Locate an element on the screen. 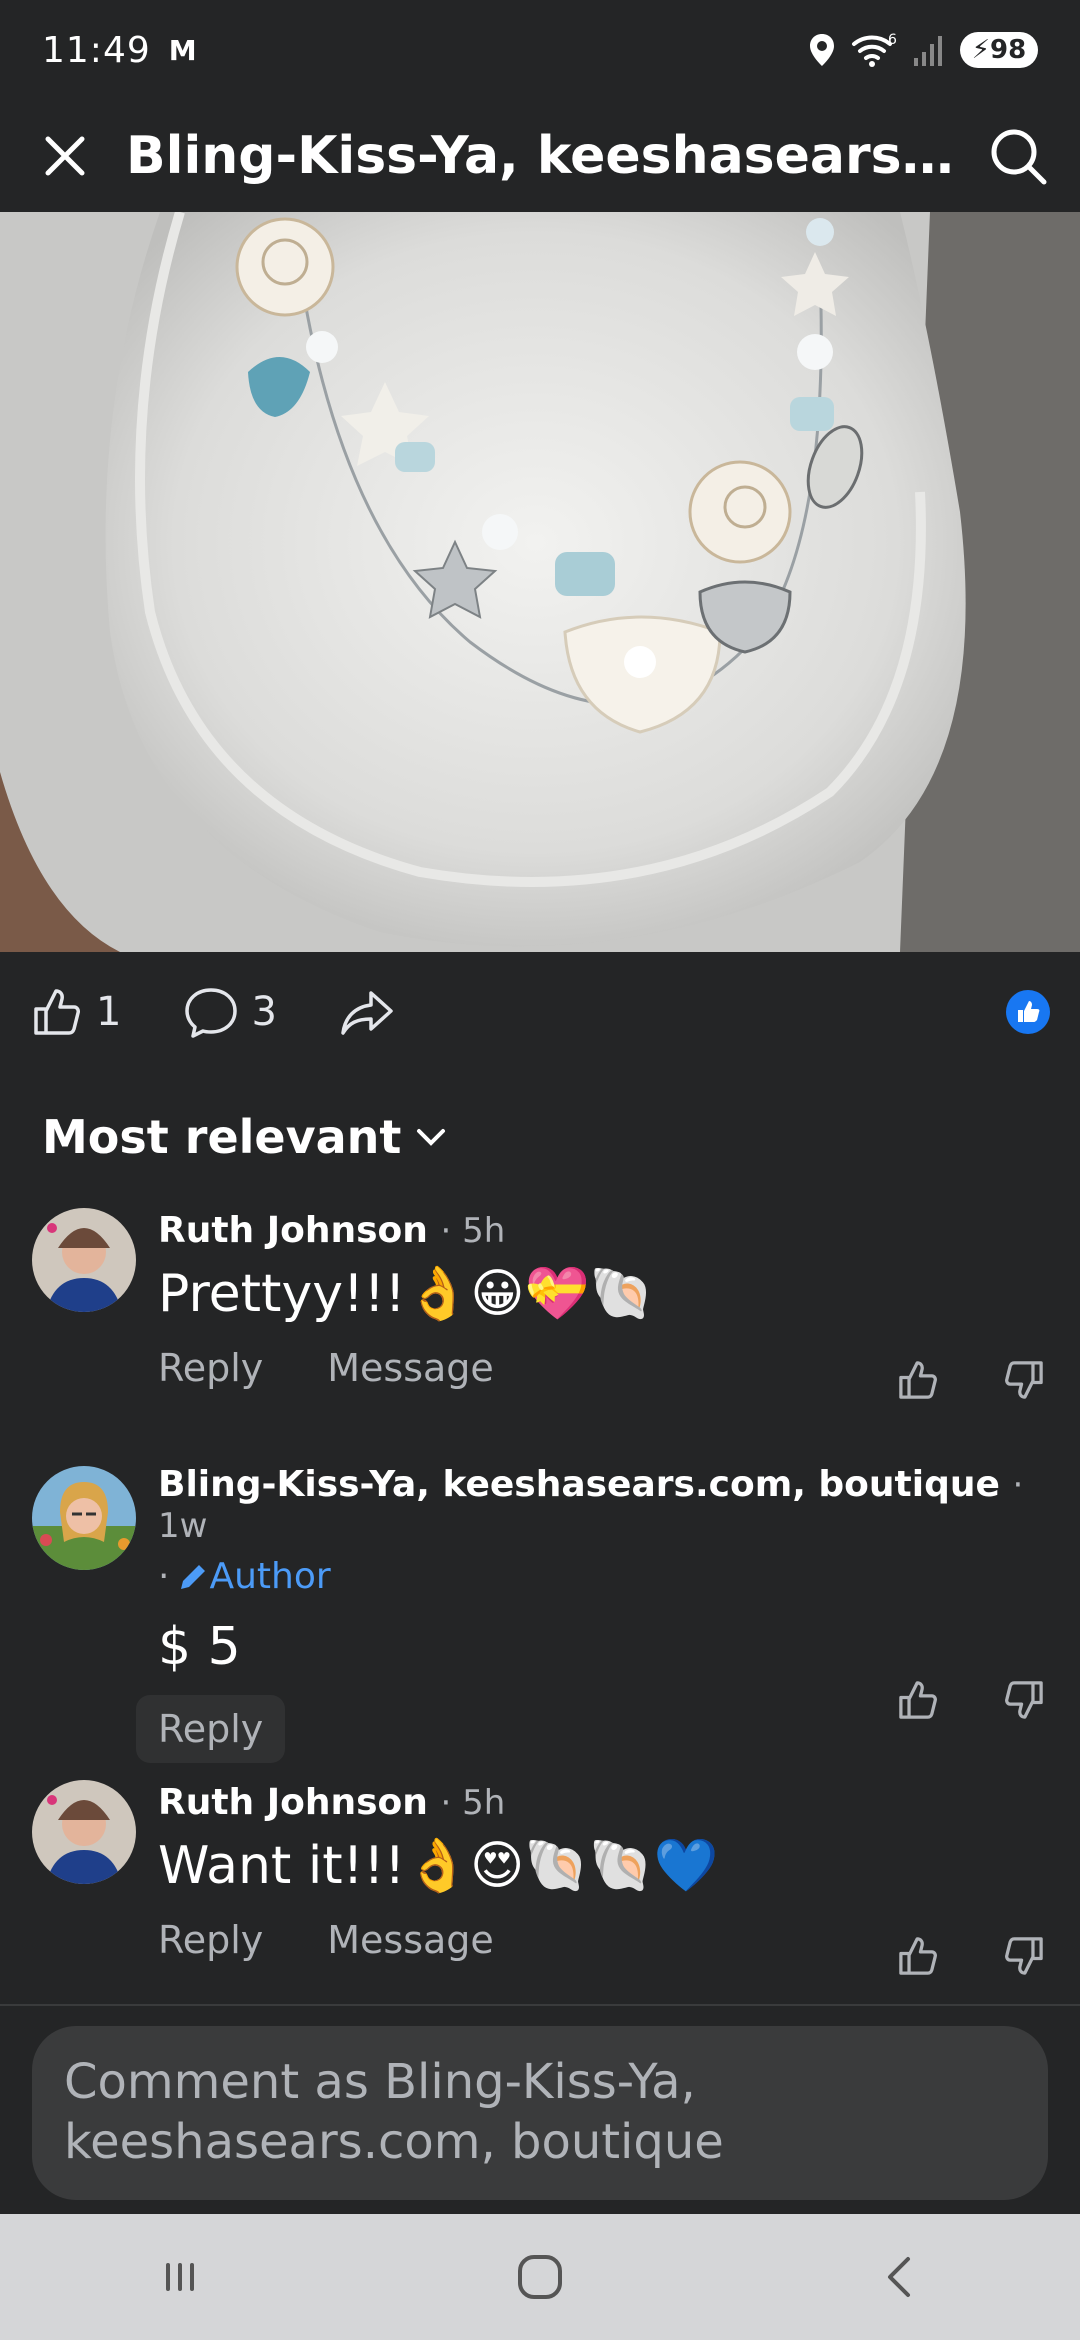 This screenshot has width=1080, height=2340. battery-indicator: ⚡ 98 is located at coordinates (999, 50).